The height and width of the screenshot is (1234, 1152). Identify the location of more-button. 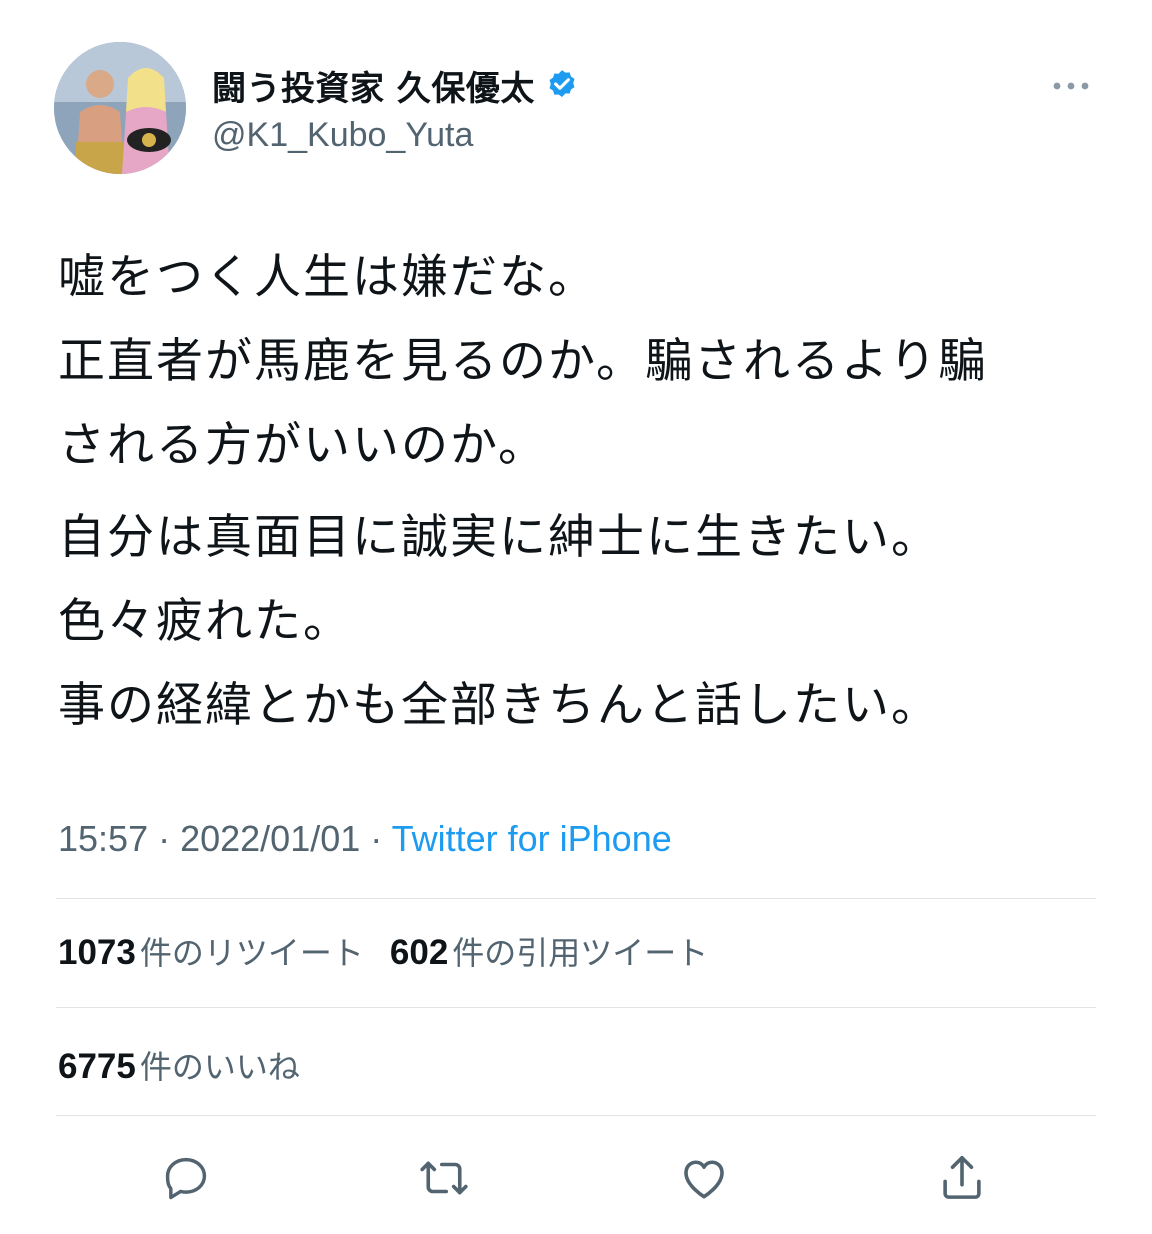
(1071, 86).